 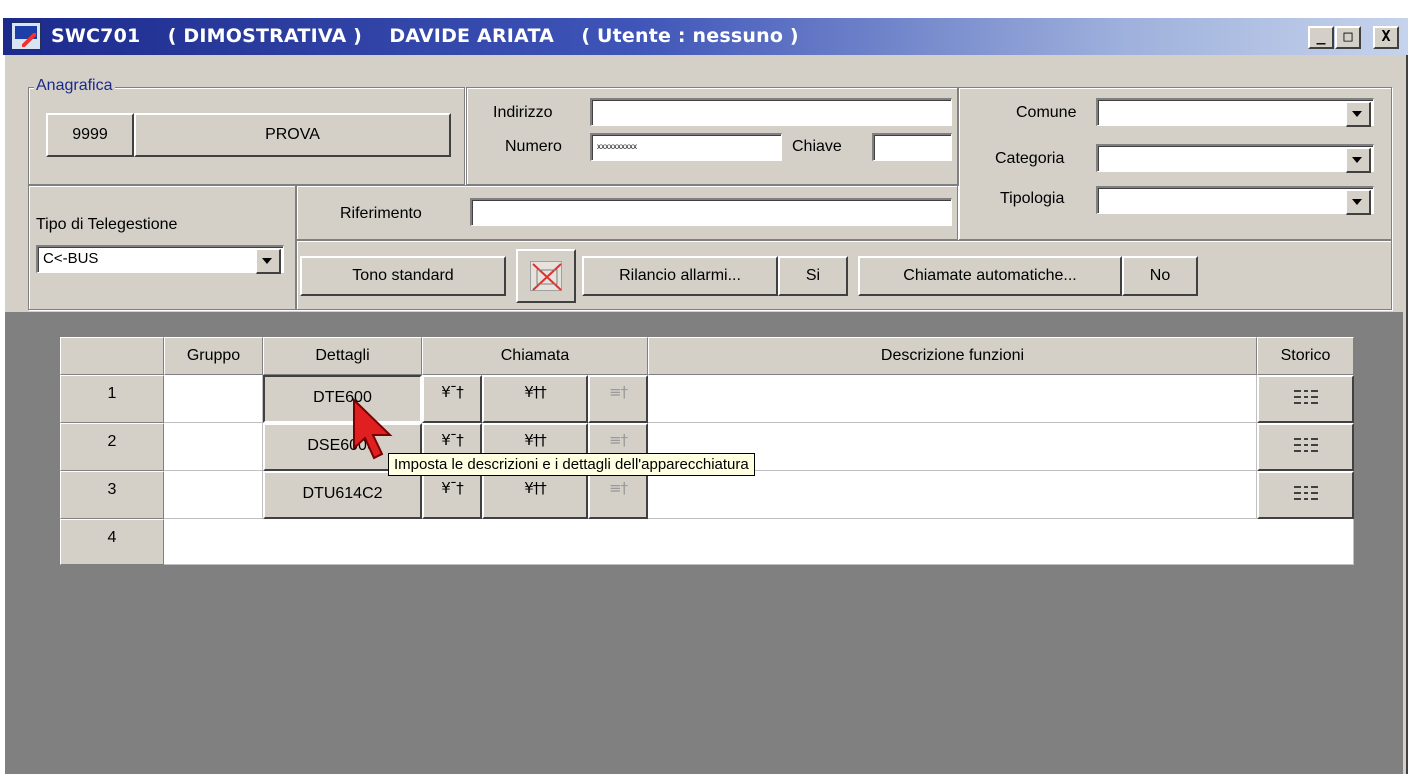 What do you see at coordinates (112, 447) in the screenshot?
I see `row-number: 2` at bounding box center [112, 447].